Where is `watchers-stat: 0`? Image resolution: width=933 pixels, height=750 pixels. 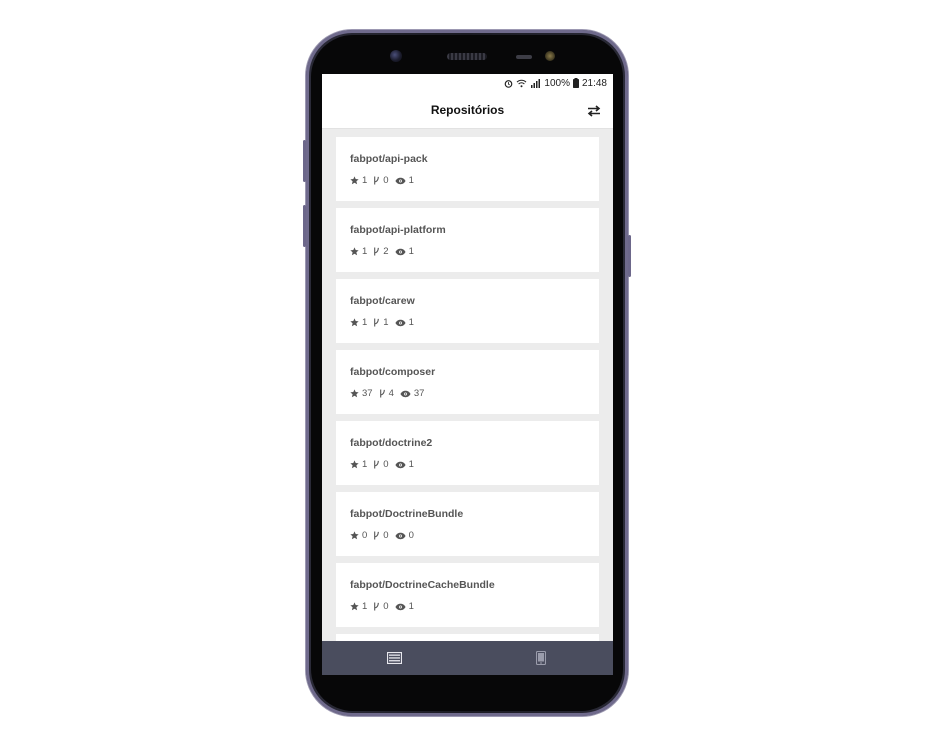
watchers-stat: 0 is located at coordinates (404, 535).